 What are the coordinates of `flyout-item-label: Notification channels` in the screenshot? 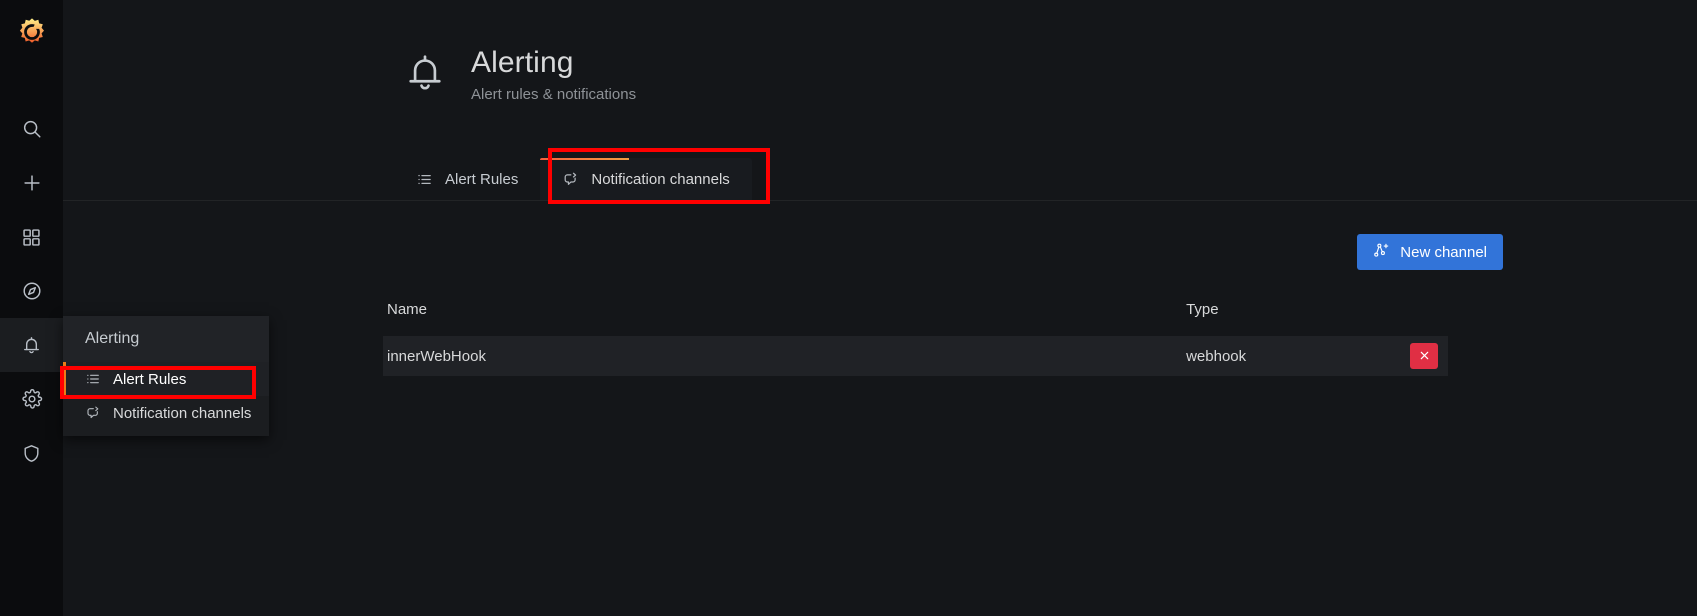 It's located at (182, 413).